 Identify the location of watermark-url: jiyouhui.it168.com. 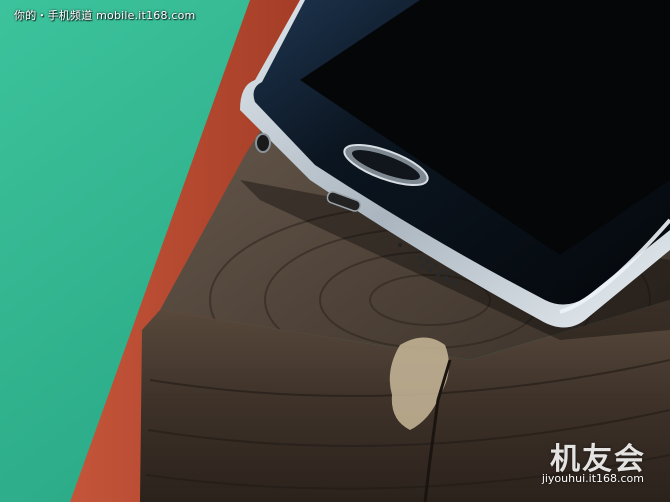
(592, 478).